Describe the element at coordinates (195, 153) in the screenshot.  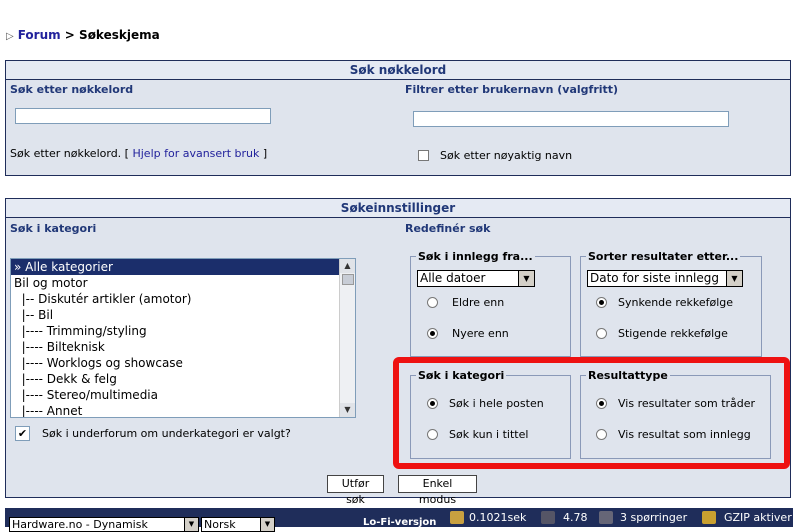
I see `advanced-help-link: Hjelp for avansert bruk` at that location.